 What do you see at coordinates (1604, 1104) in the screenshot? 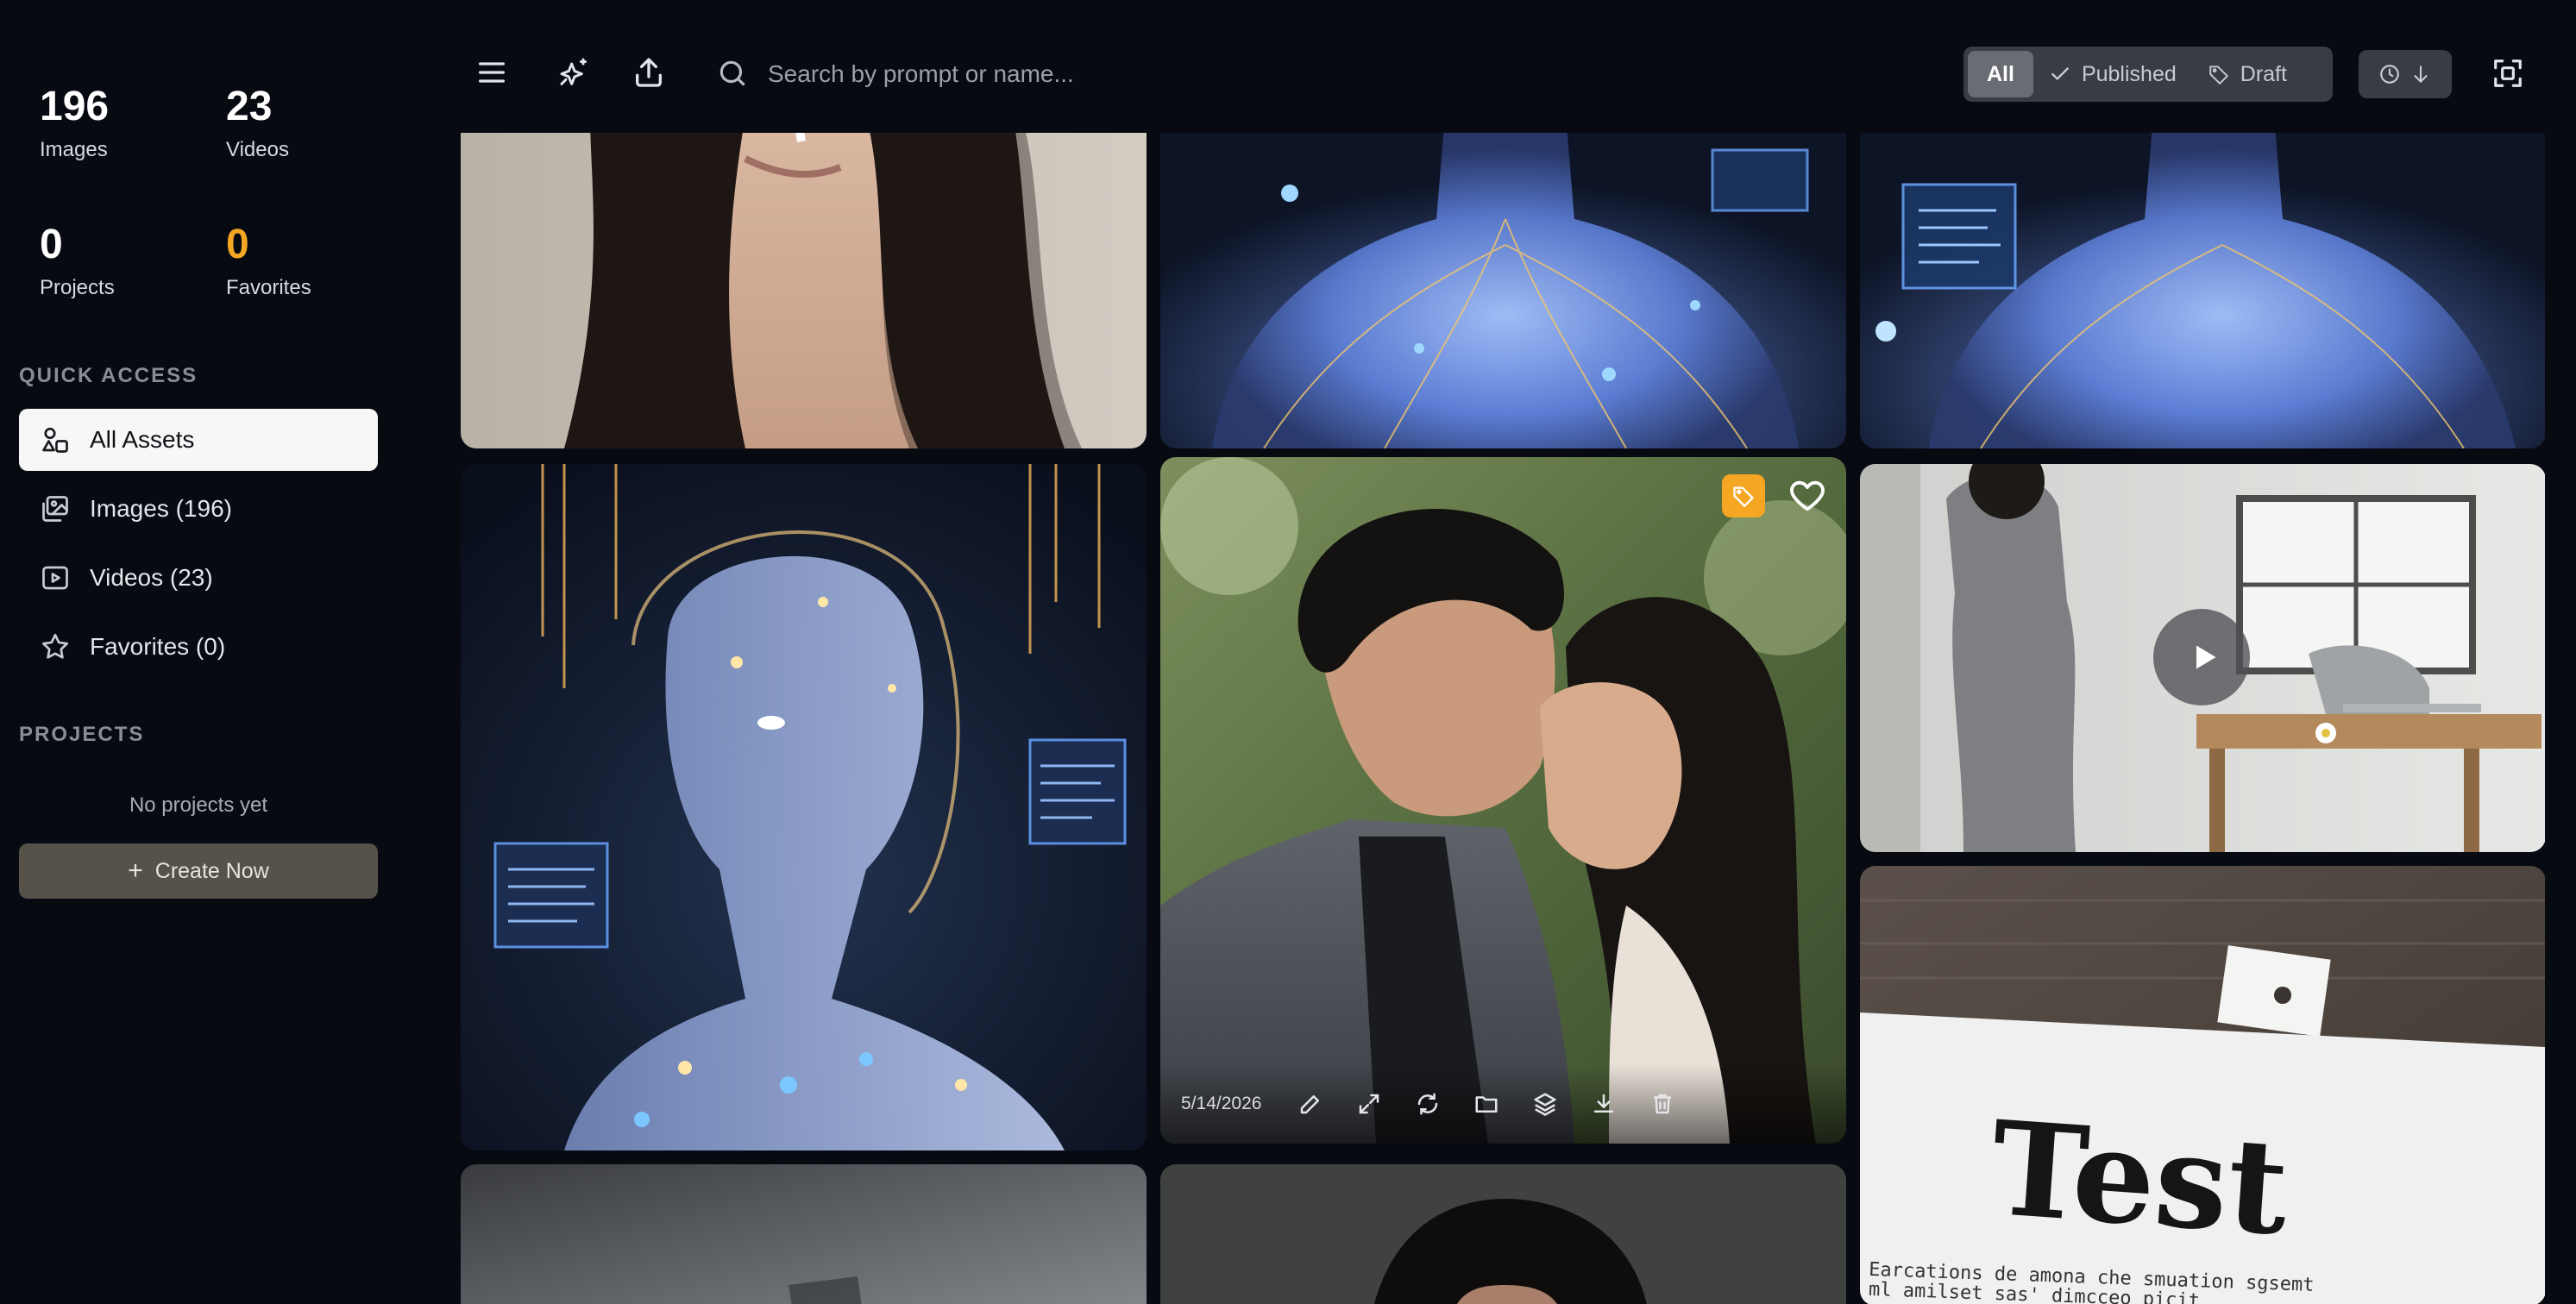
I see `download-icon` at bounding box center [1604, 1104].